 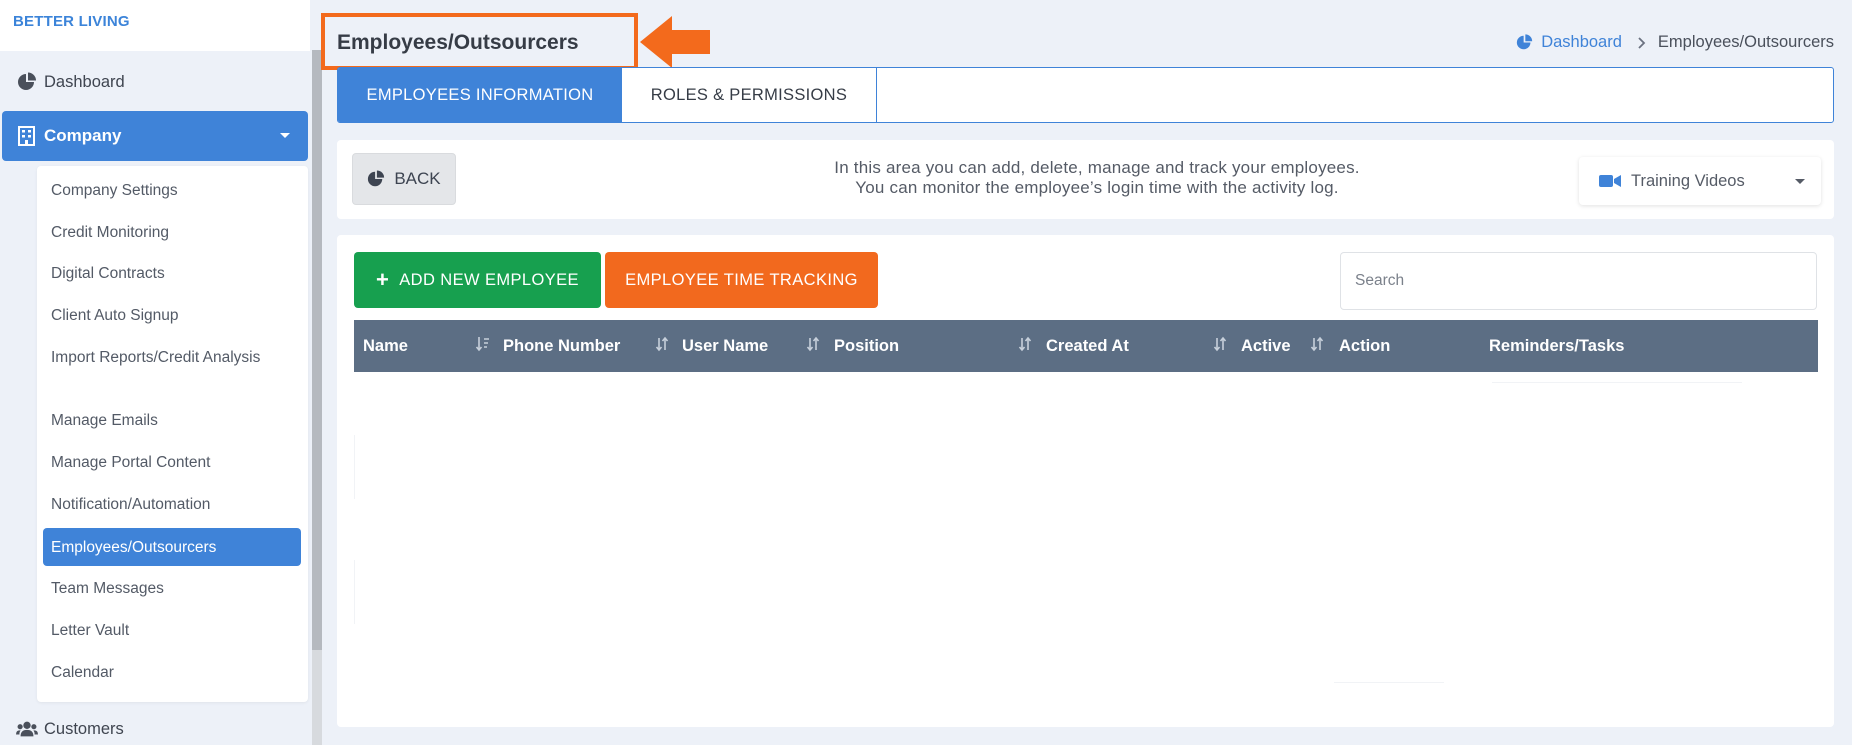 What do you see at coordinates (1581, 42) in the screenshot?
I see `breadcrumb-home-label: Dashboard` at bounding box center [1581, 42].